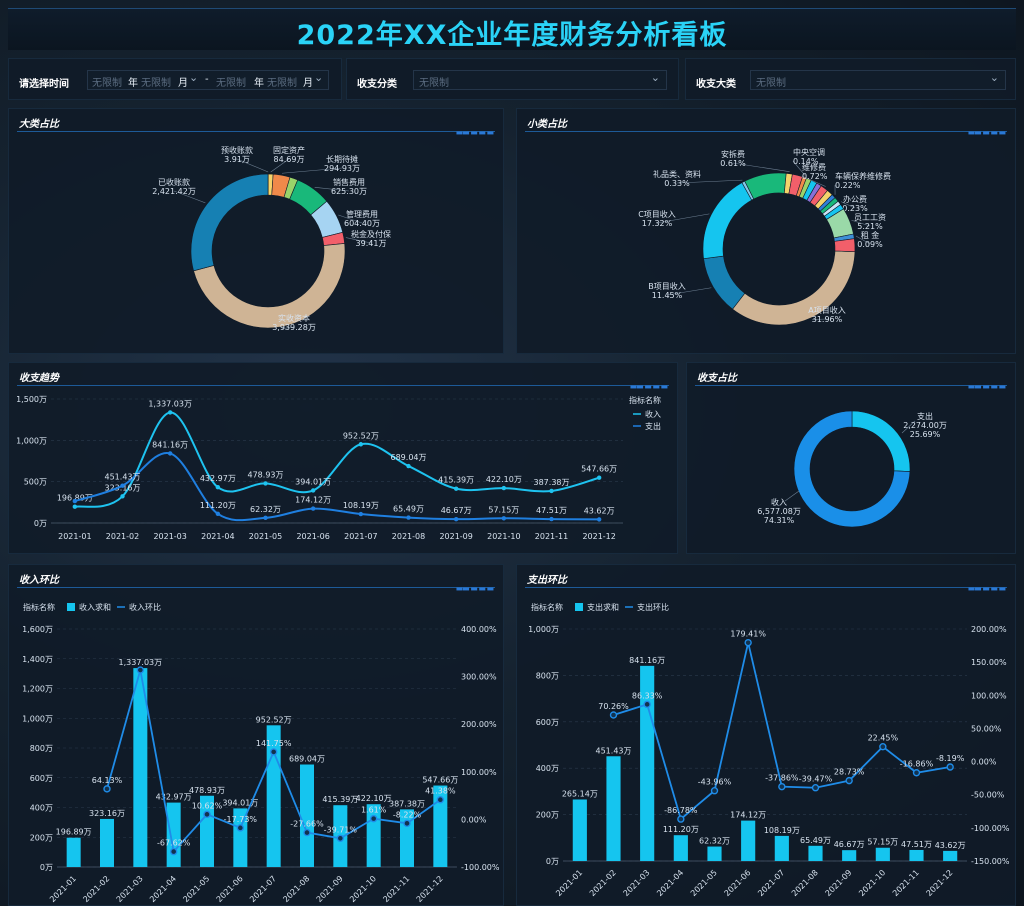 This screenshot has height=906, width=1024. I want to click on panel-title: 小类占比, so click(547, 124).